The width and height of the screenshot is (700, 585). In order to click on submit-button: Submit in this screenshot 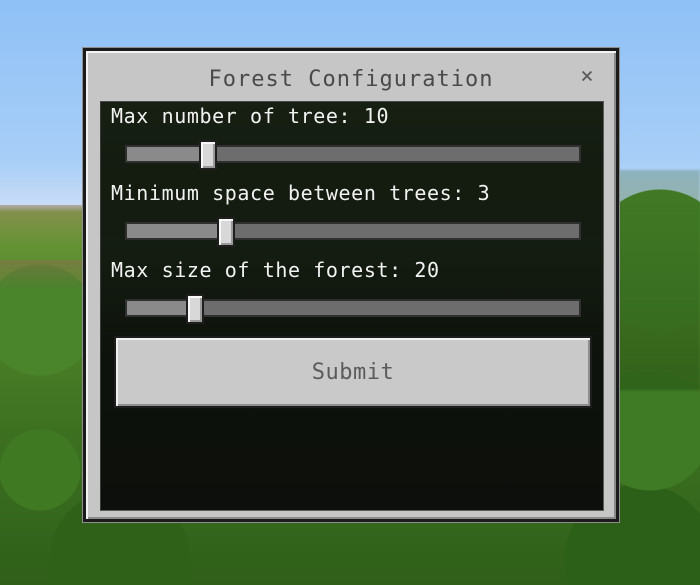, I will do `click(353, 372)`.